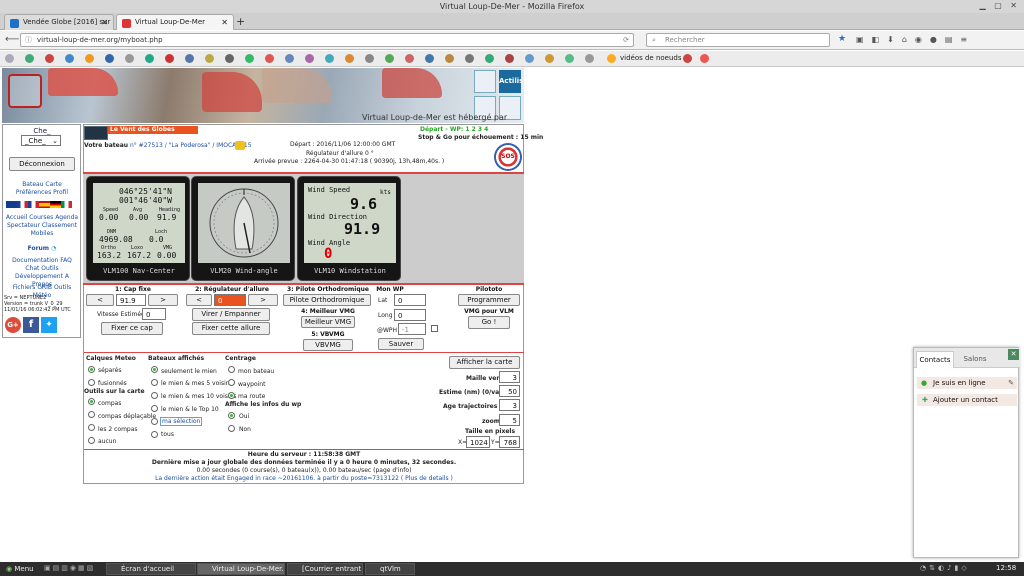 The image size is (1024, 576). What do you see at coordinates (154, 421) in the screenshot?
I see `bateaux-selection-radio` at bounding box center [154, 421].